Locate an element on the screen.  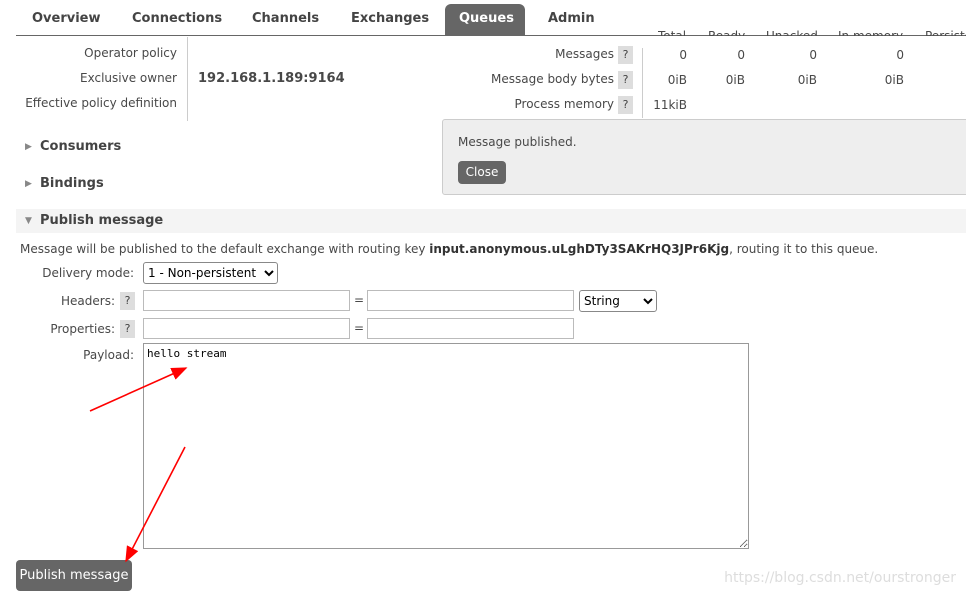
arrow-to-payload is located at coordinates (138, 389).